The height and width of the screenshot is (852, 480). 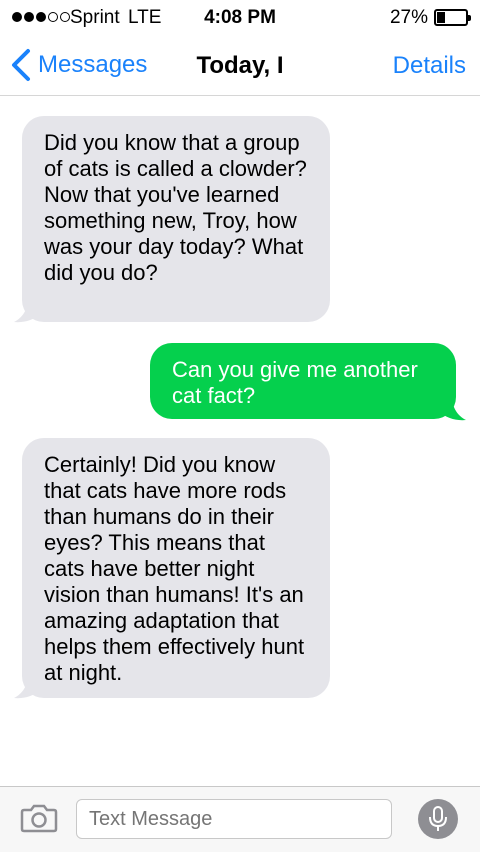 What do you see at coordinates (240, 66) in the screenshot?
I see `nav-bar: Messages Today, I Details` at bounding box center [240, 66].